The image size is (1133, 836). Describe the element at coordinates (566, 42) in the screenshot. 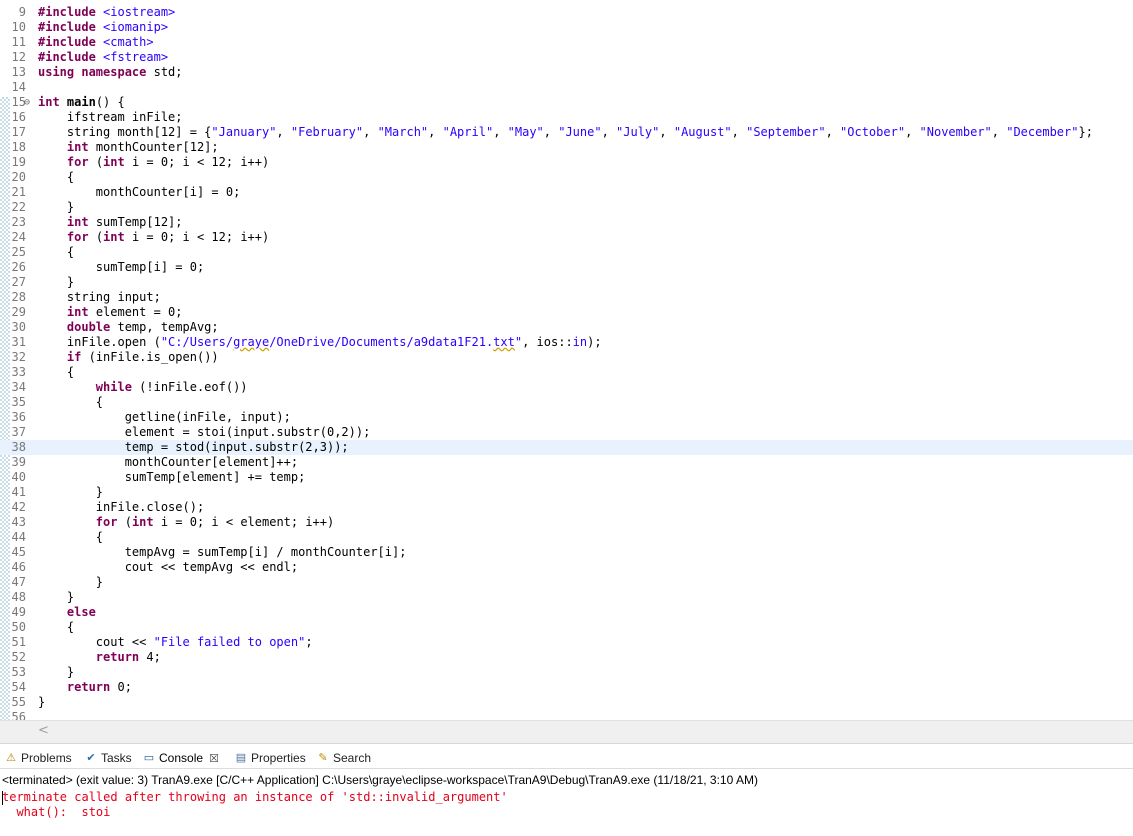

I see `code-line: 11 #include <cmath>` at that location.